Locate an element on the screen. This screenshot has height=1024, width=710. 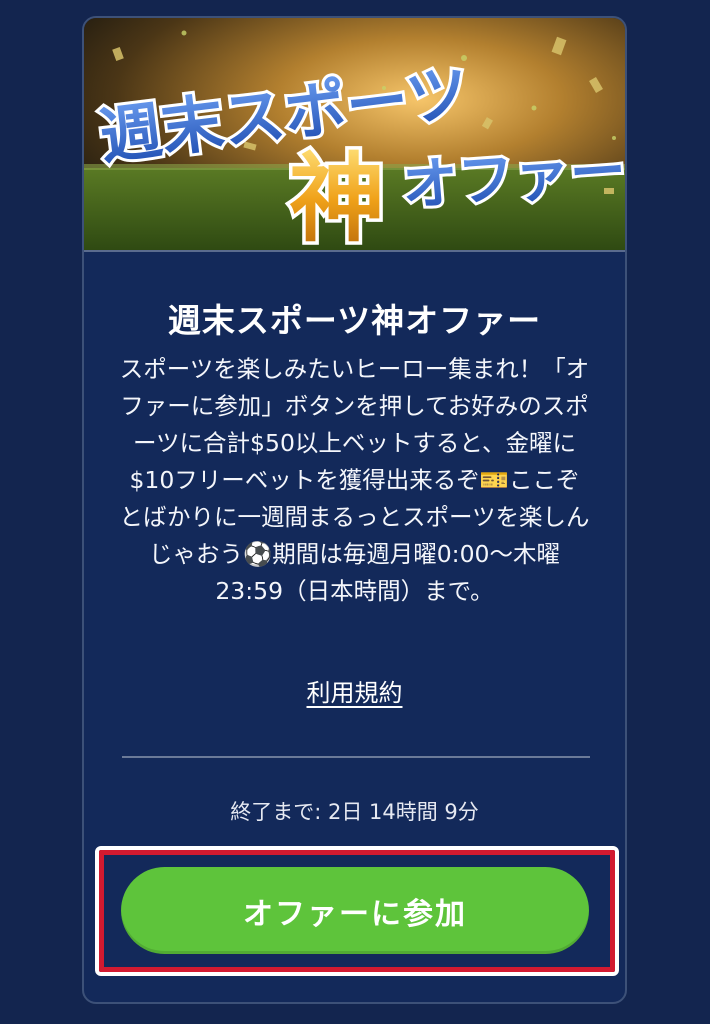
terms-link: 利用規約 is located at coordinates (354, 690).